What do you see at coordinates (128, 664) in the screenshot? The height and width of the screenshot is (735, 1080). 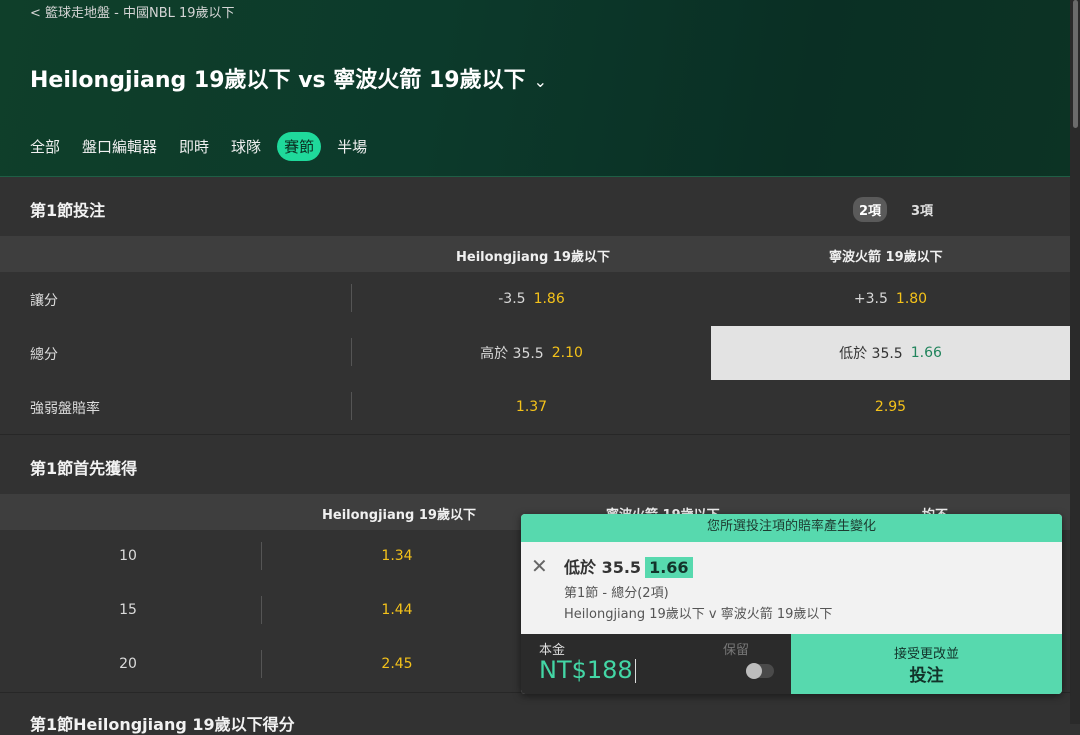 I see `points-target: 20` at bounding box center [128, 664].